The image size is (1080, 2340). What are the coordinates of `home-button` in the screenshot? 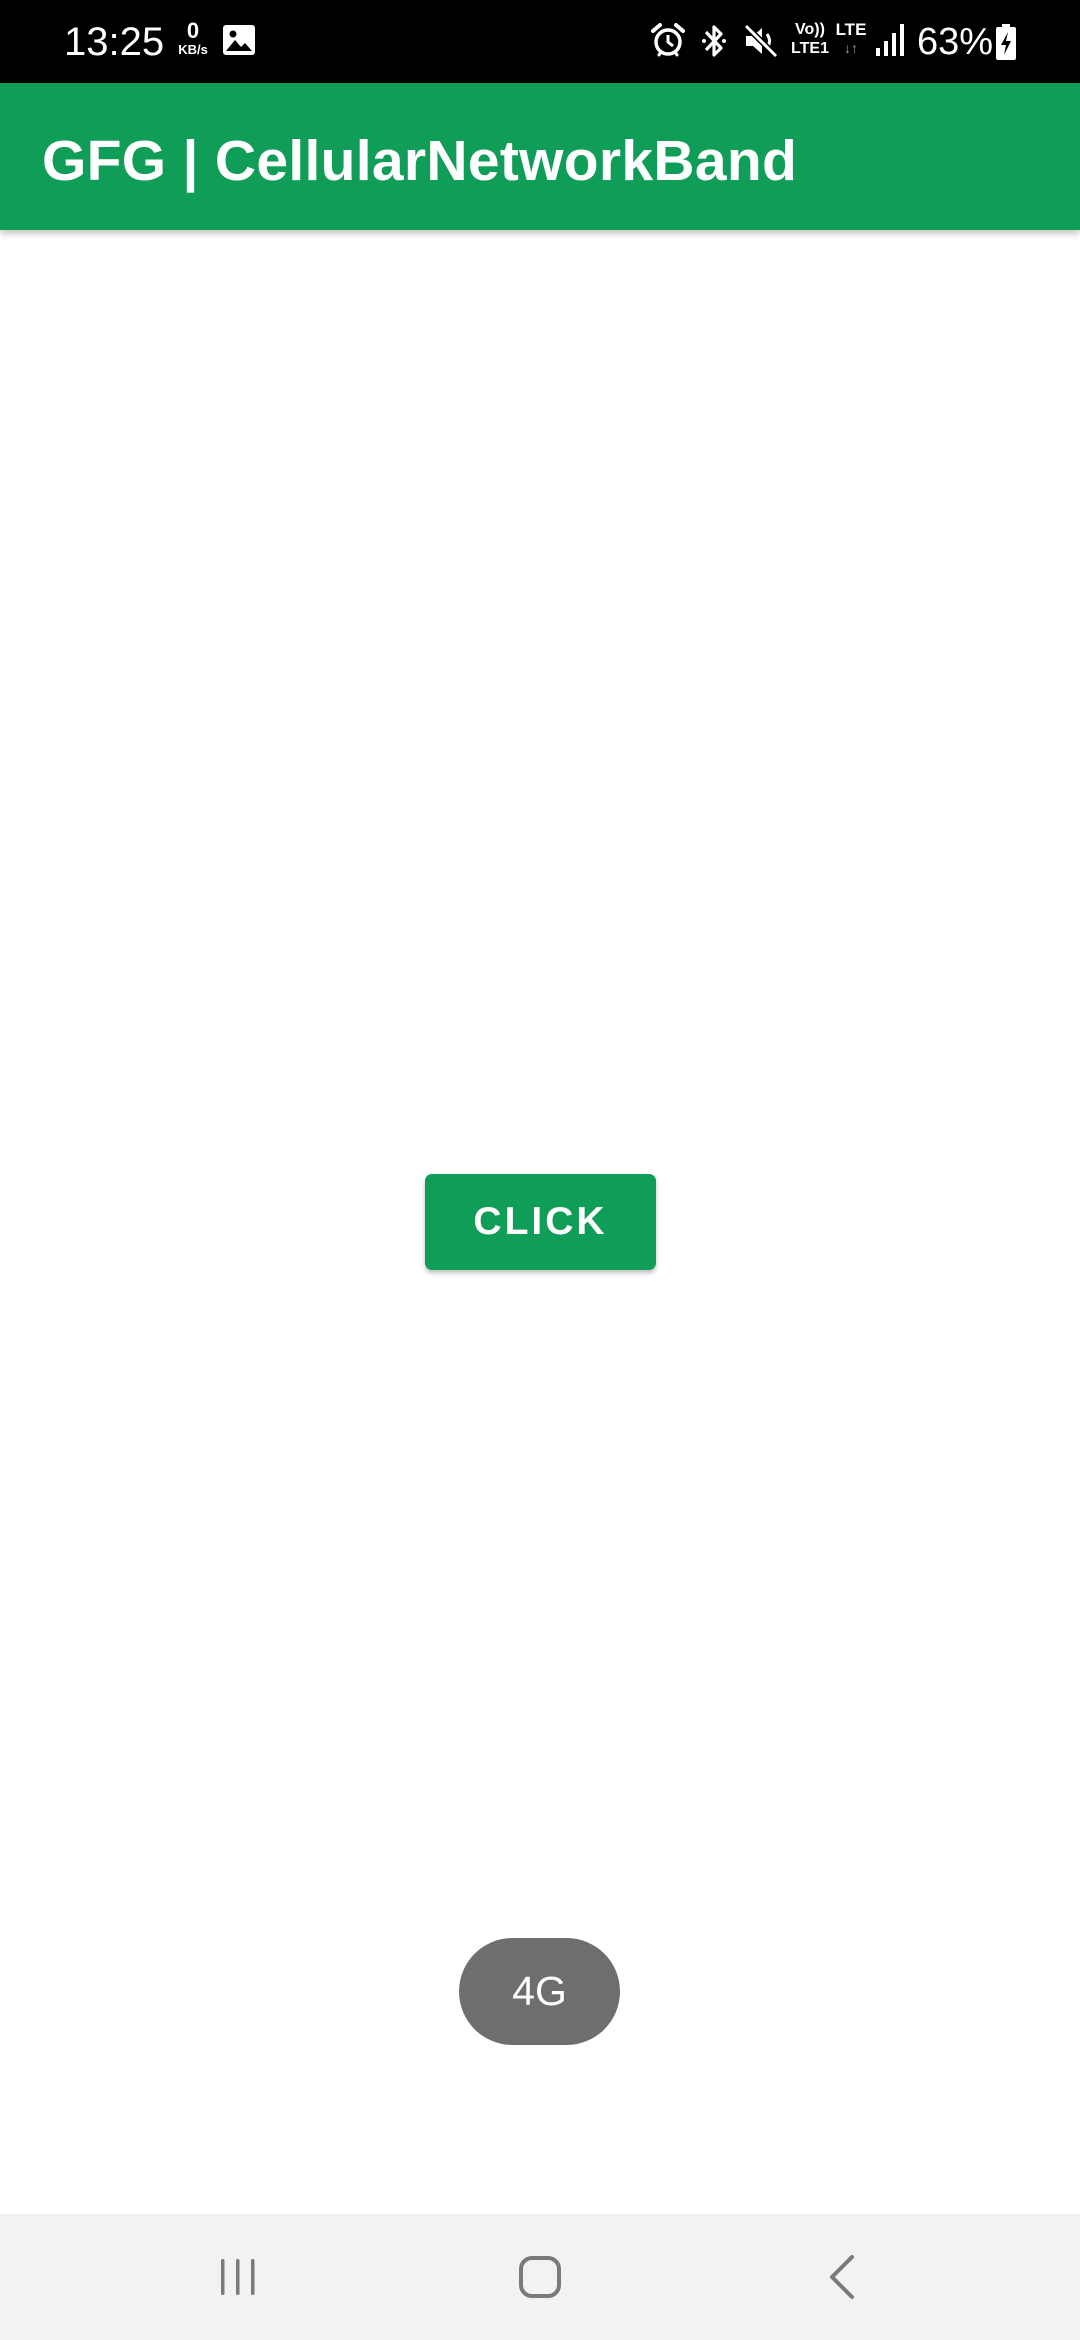 It's located at (540, 2277).